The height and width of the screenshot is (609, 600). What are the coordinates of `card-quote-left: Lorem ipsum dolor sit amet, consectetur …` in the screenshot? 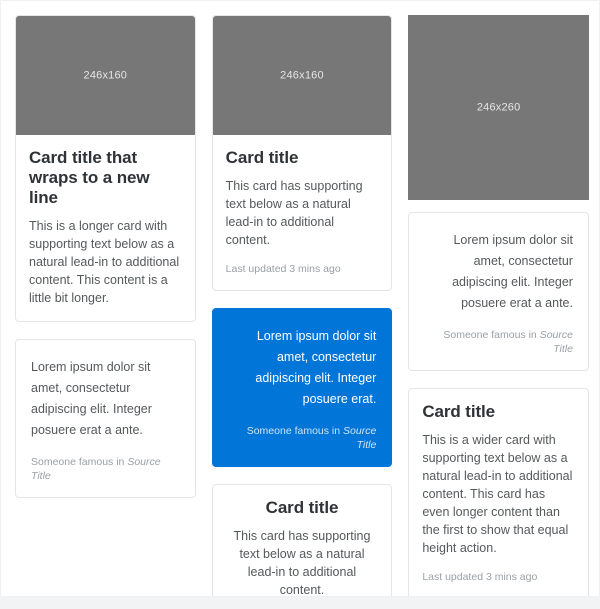 It's located at (105, 418).